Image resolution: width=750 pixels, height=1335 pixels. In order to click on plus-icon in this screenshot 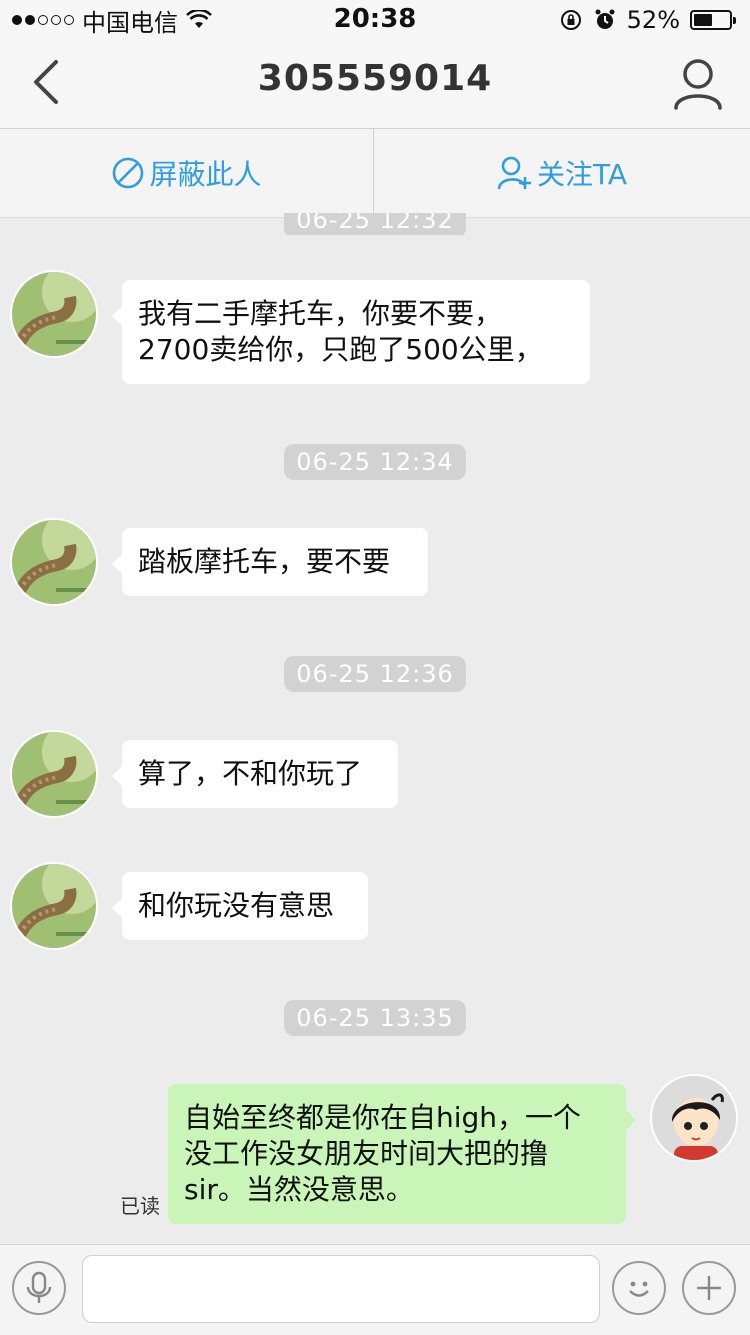, I will do `click(709, 1288)`.